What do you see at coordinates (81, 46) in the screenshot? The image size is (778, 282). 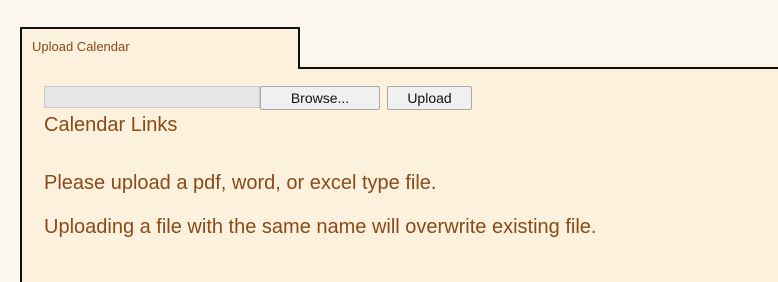 I see `tab-label: Upload Calendar` at bounding box center [81, 46].